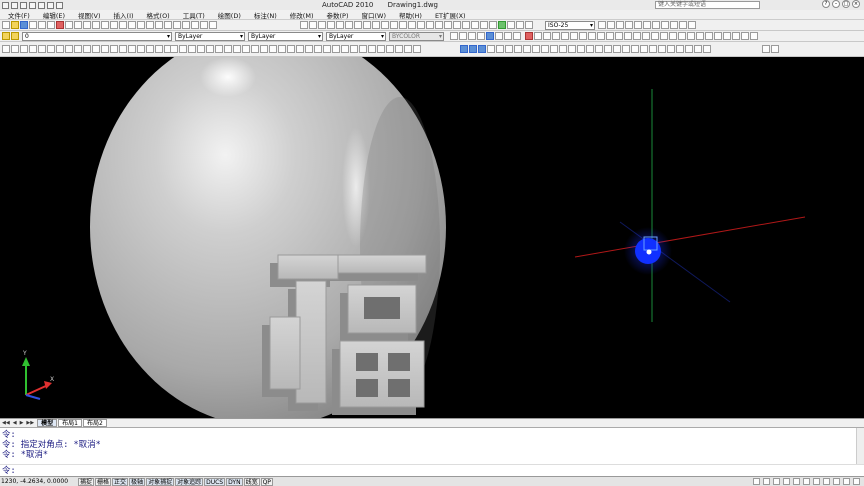 This screenshot has width=864, height=486. Describe the element at coordinates (251, 481) in the screenshot. I see `lineweight-toggle: 线宽` at that location.